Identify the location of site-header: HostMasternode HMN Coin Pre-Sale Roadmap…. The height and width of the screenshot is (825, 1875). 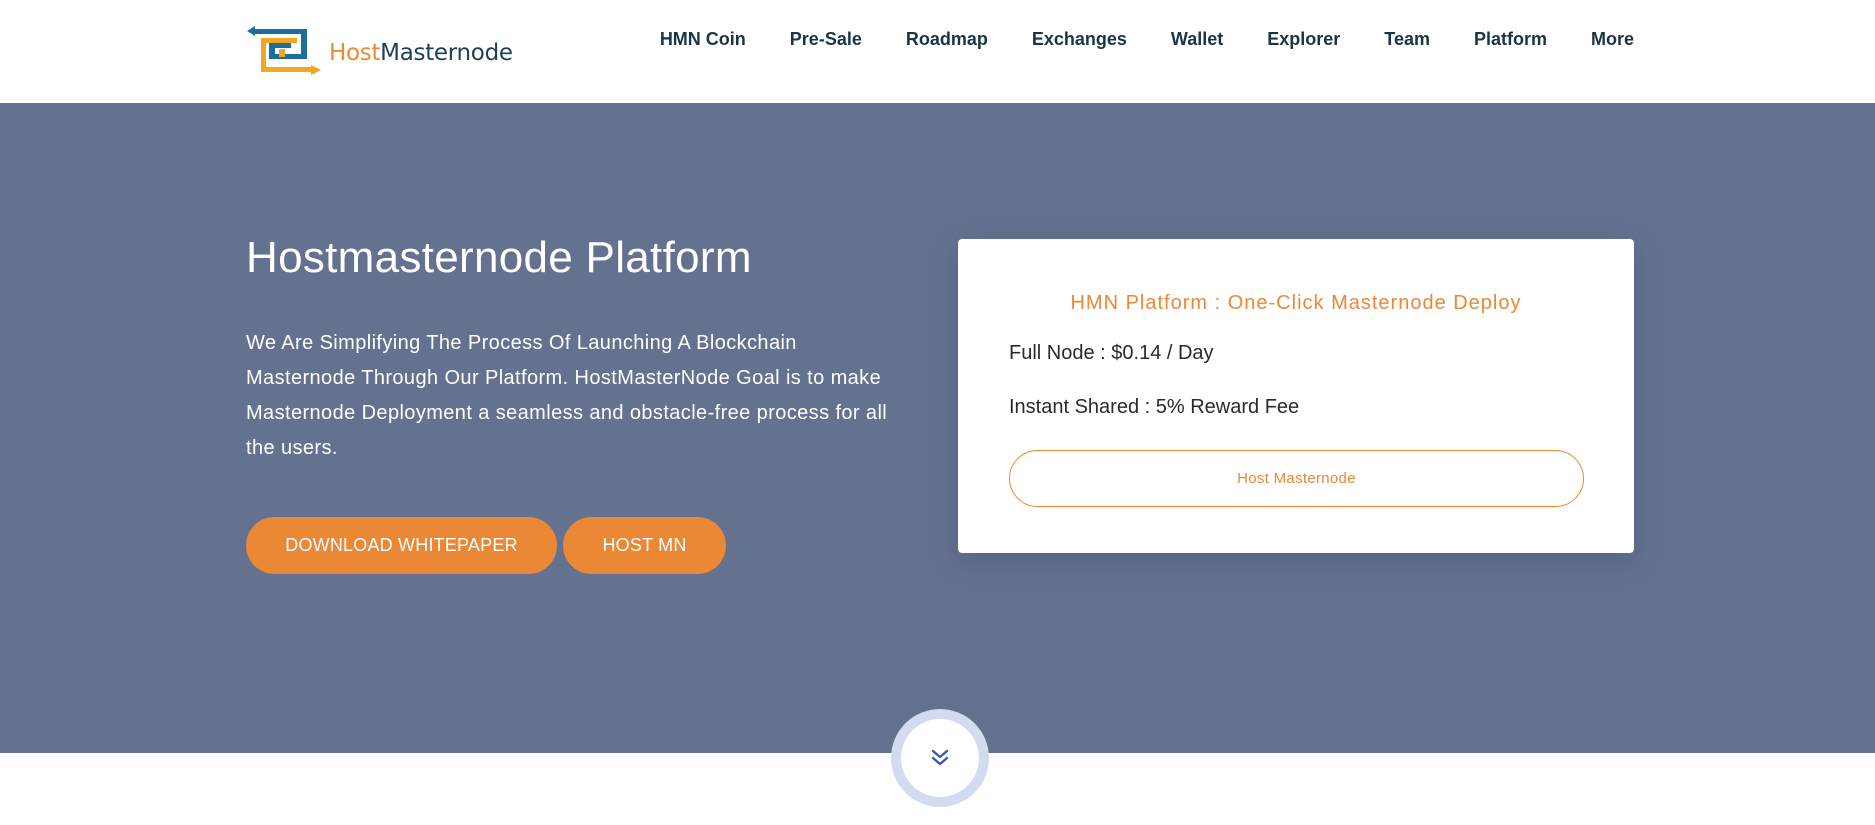
(937, 51).